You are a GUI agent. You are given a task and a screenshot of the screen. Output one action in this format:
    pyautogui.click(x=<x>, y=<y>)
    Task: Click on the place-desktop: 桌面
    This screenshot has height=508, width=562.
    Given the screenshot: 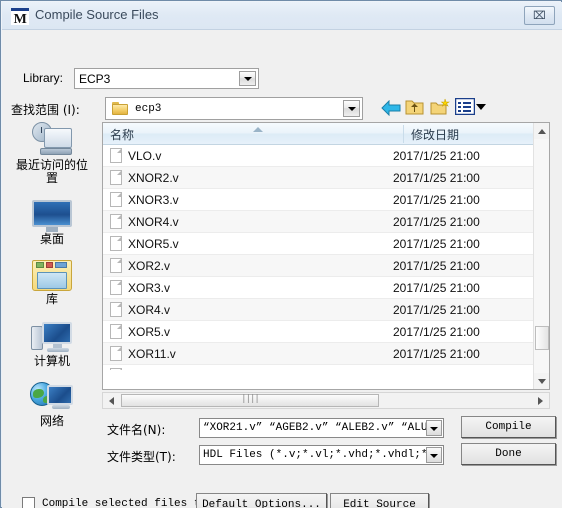 What is the action you would take?
    pyautogui.click(x=52, y=223)
    